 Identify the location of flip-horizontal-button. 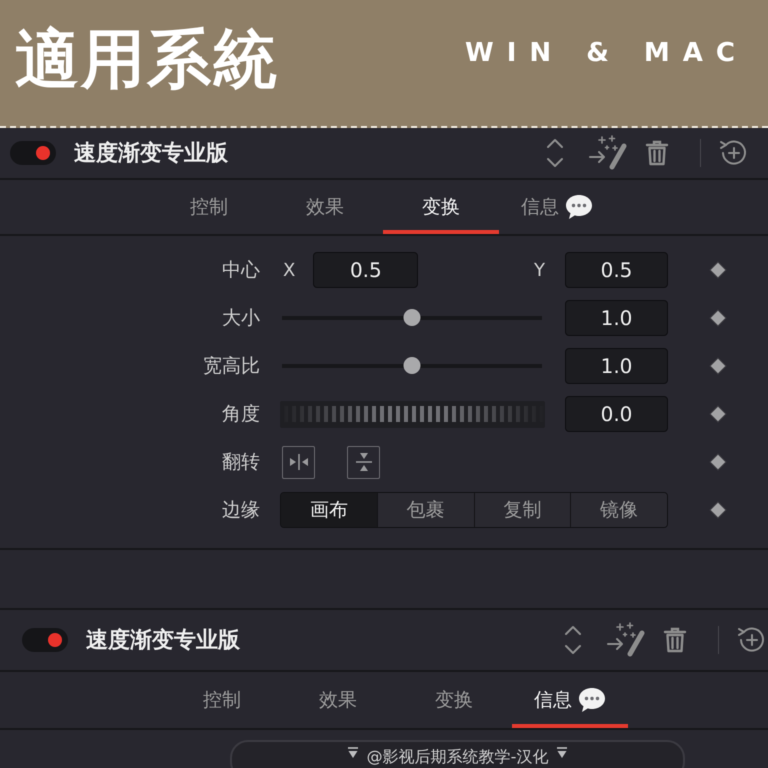
(298, 462).